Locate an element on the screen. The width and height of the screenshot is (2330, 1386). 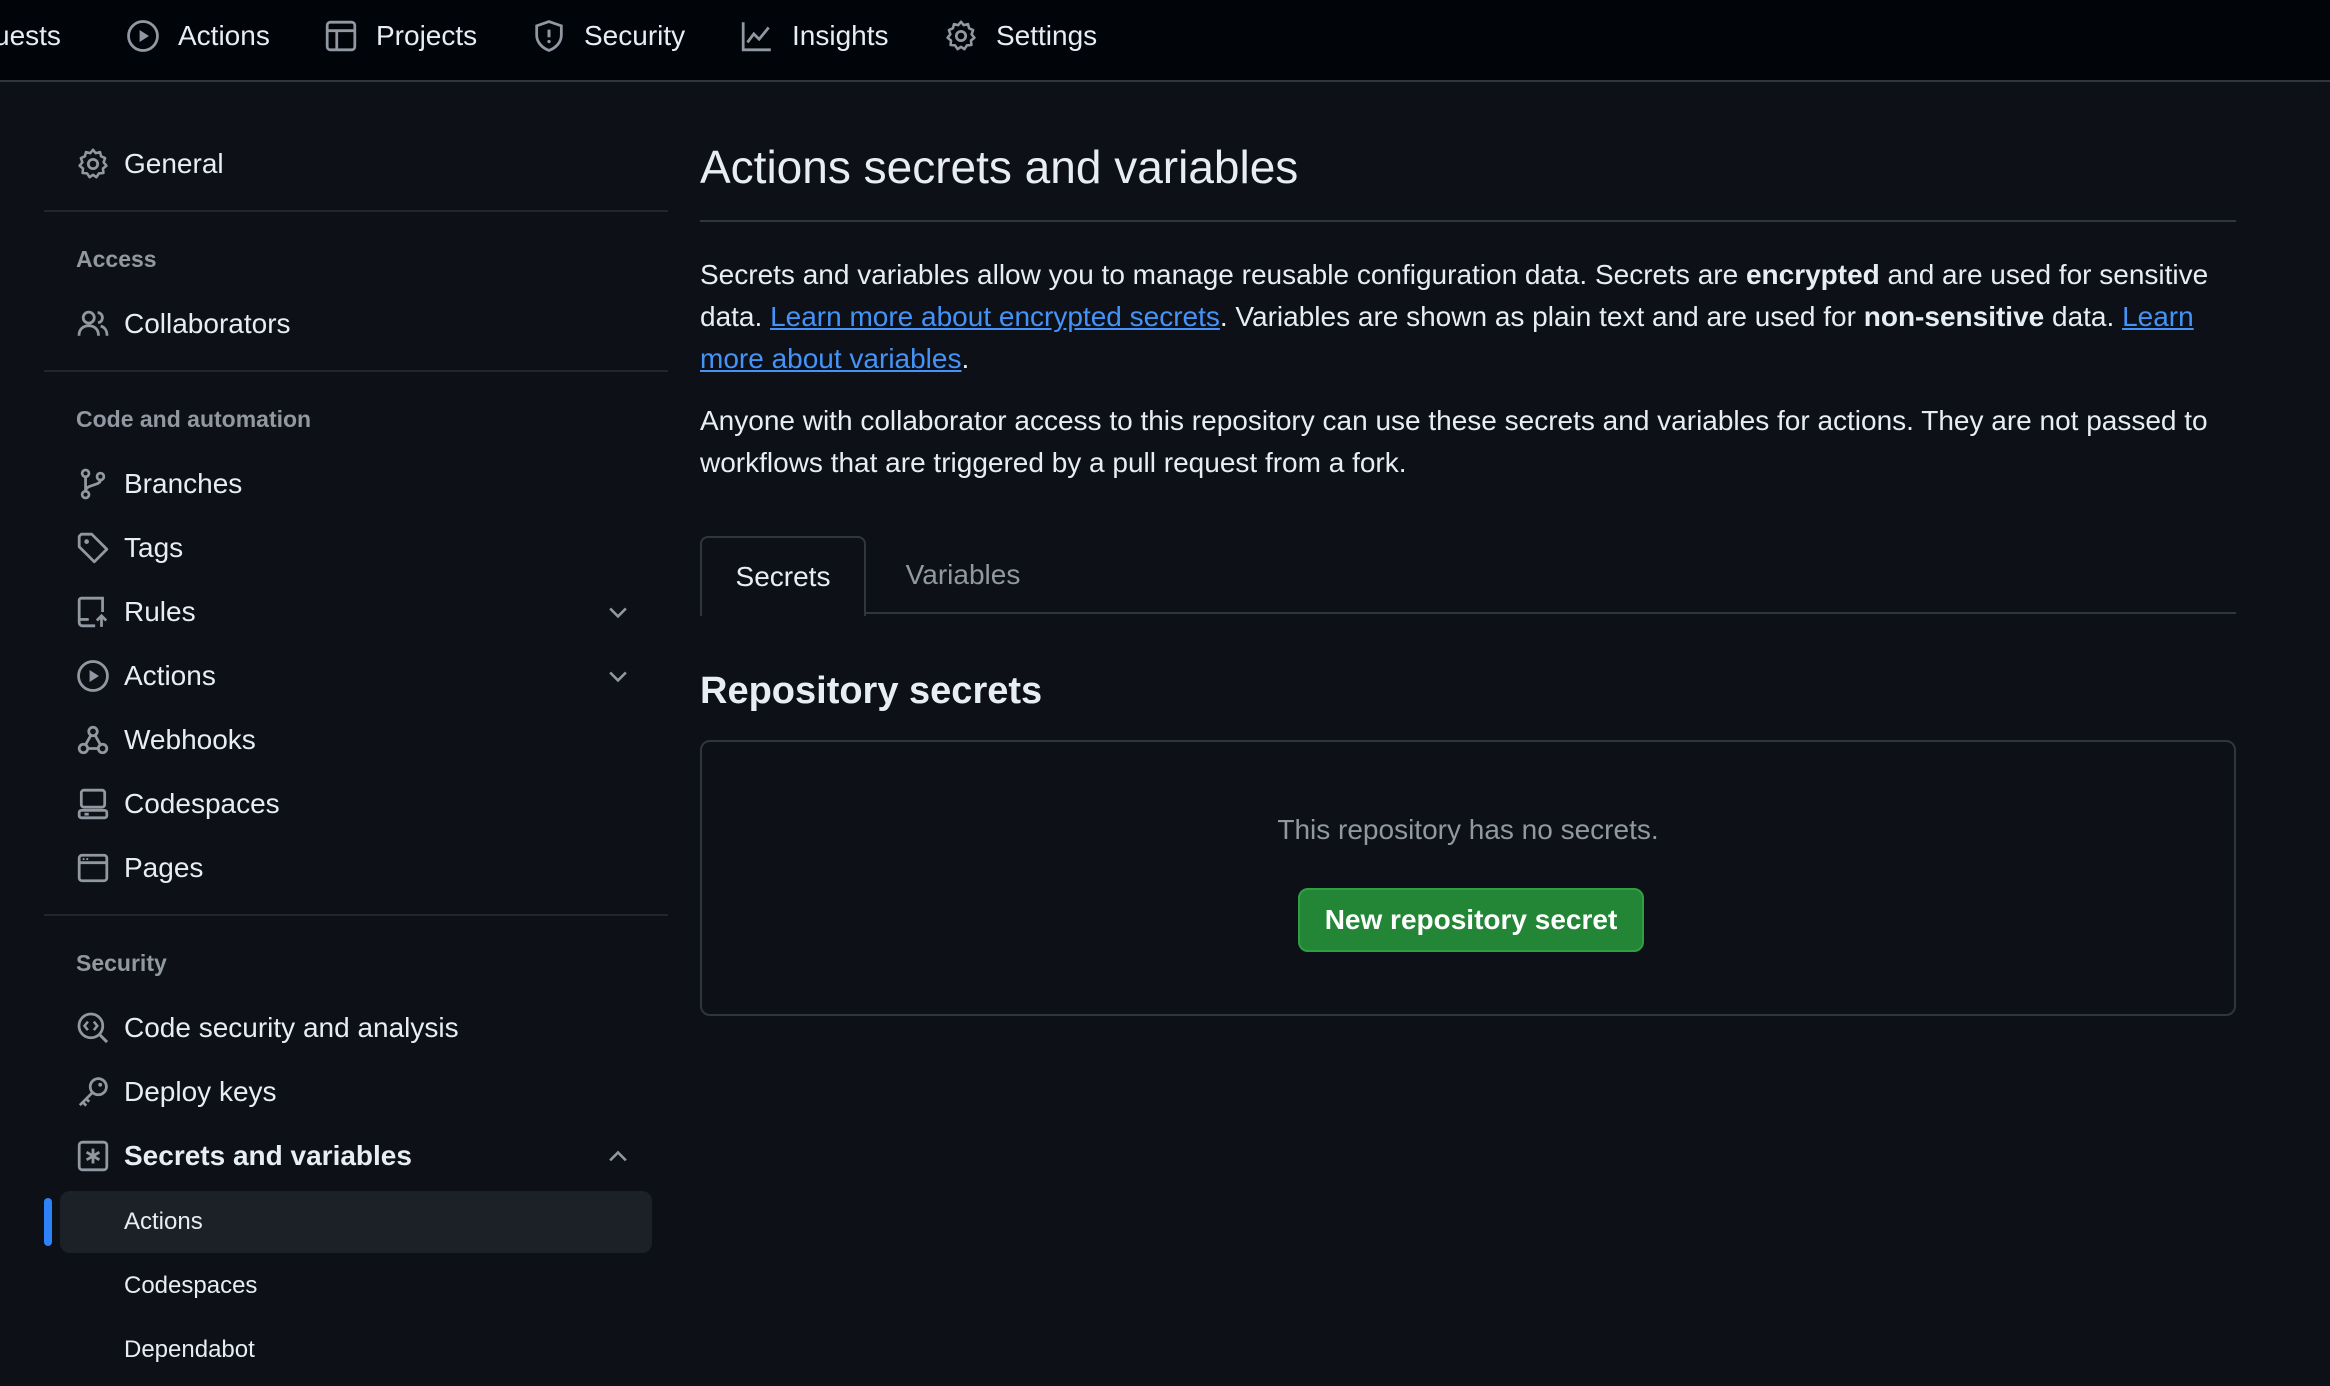
tab-variables: Variables is located at coordinates (963, 575).